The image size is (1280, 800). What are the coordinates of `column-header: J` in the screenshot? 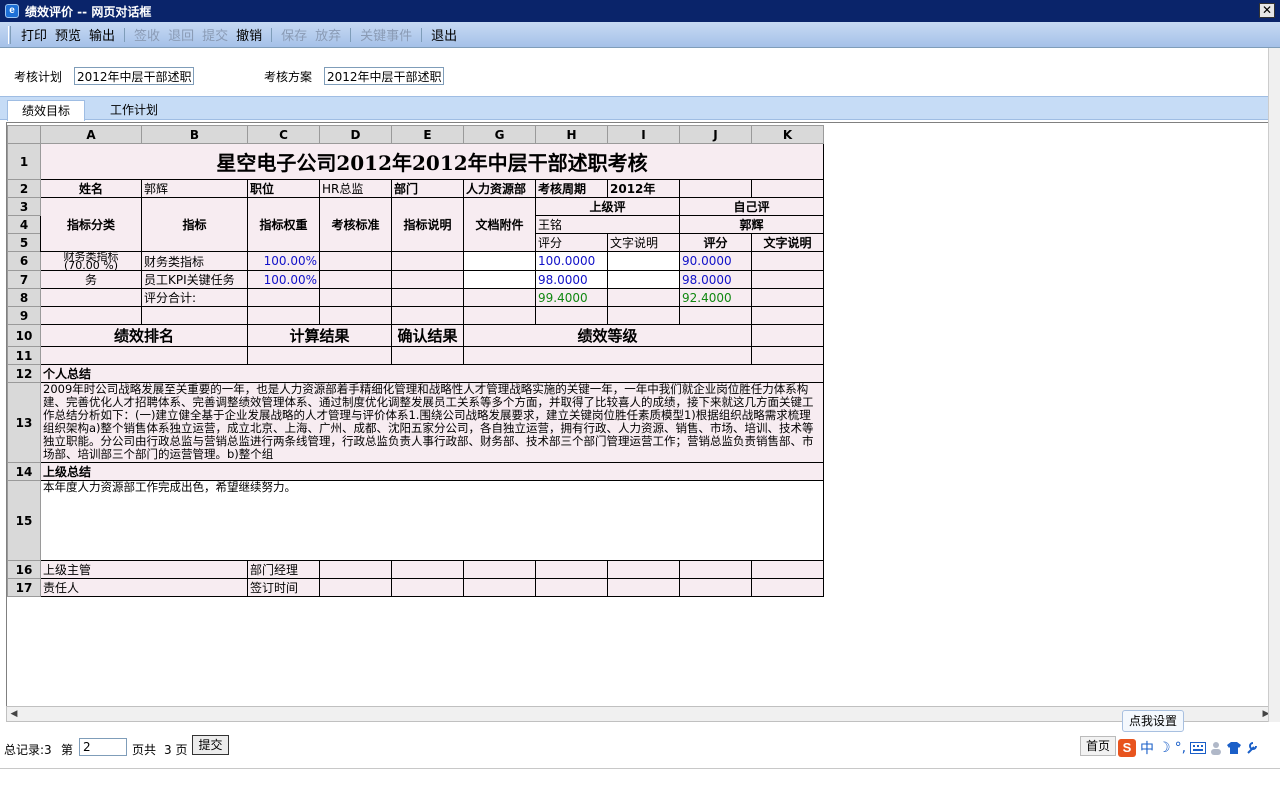 It's located at (715, 134).